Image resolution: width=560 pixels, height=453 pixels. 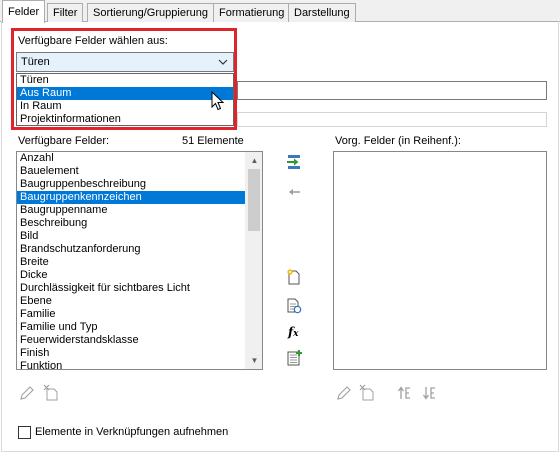 I want to click on move-up-icon, so click(x=403, y=392).